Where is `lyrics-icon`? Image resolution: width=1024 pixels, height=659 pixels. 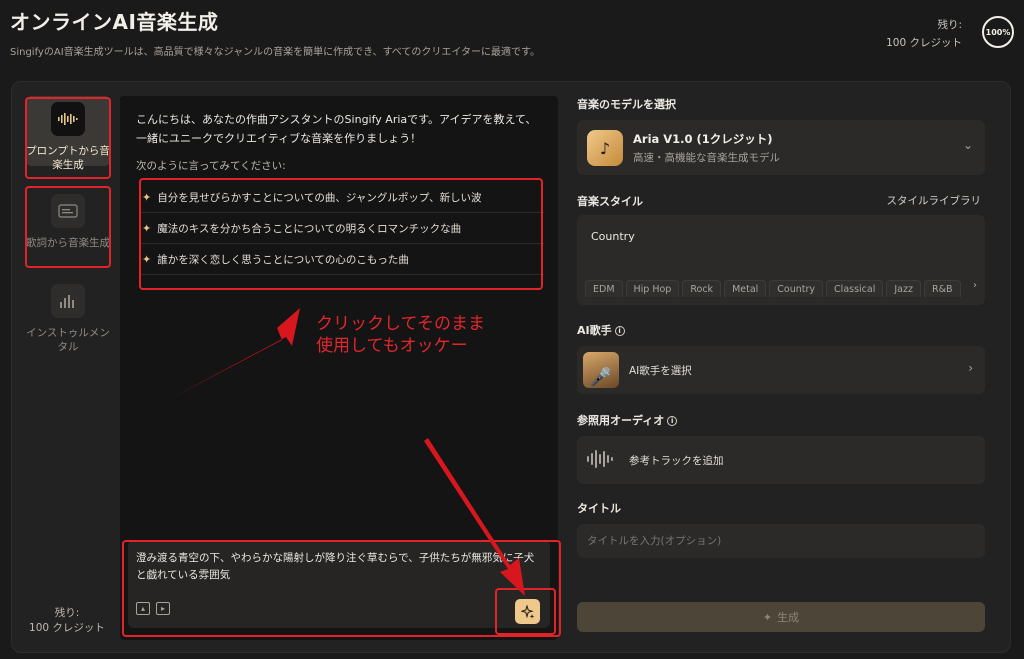 lyrics-icon is located at coordinates (68, 211).